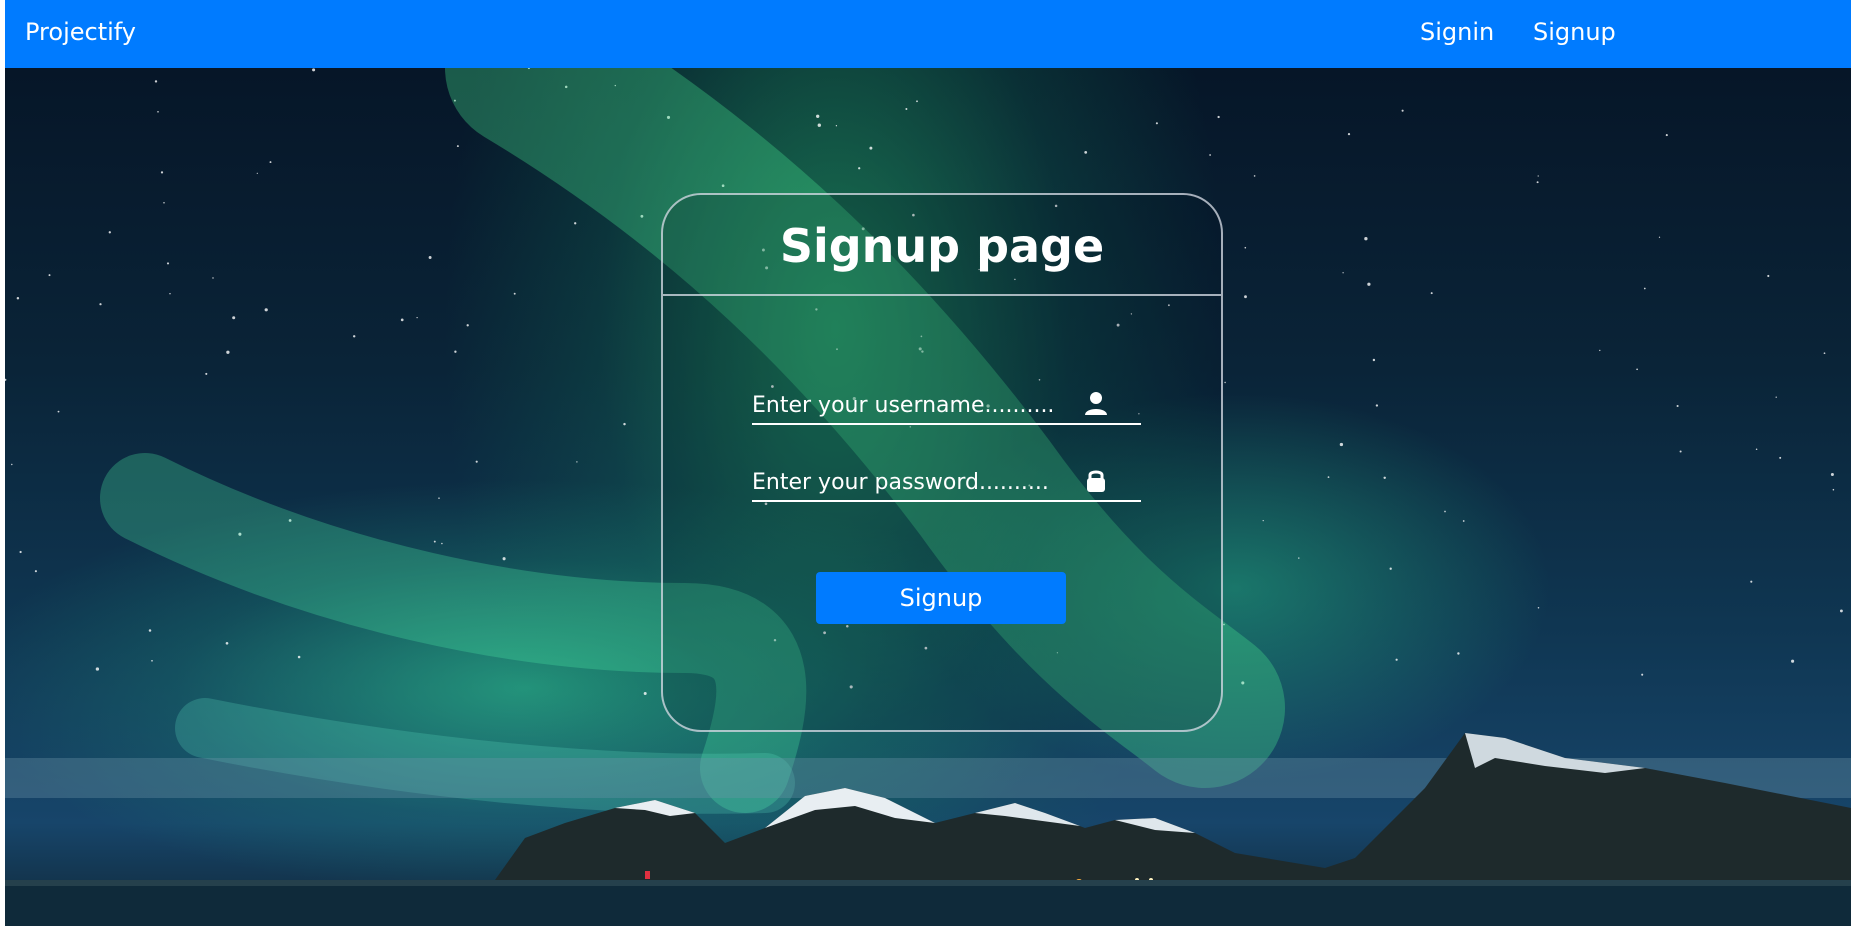 The height and width of the screenshot is (926, 1851). Describe the element at coordinates (928, 34) in the screenshot. I see `navbar: Projectify Signin Signup` at that location.